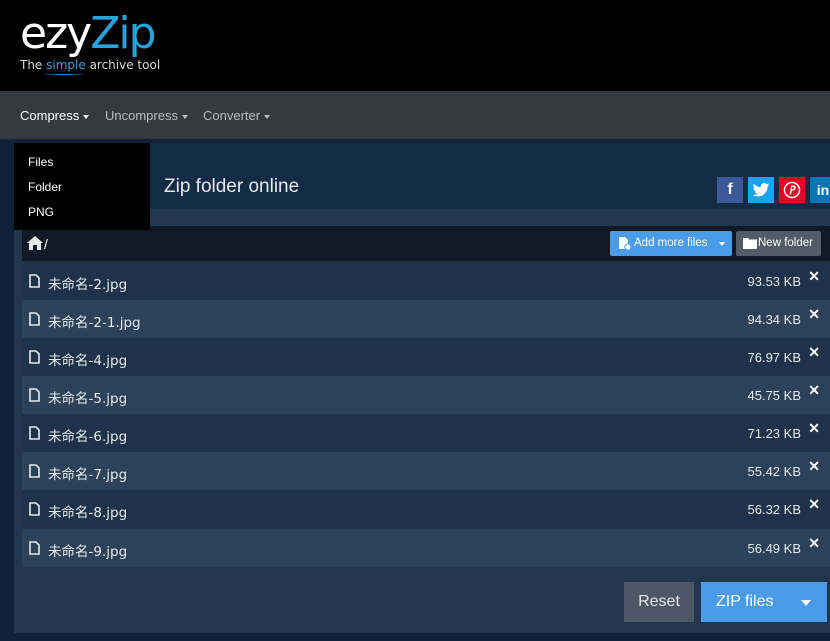 Image resolution: width=830 pixels, height=641 pixels. I want to click on new-folder-button: New folder, so click(778, 243).